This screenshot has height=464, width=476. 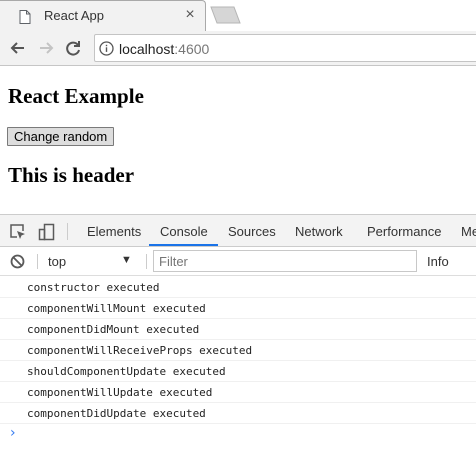 I want to click on url-port: :4600, so click(x=192, y=49).